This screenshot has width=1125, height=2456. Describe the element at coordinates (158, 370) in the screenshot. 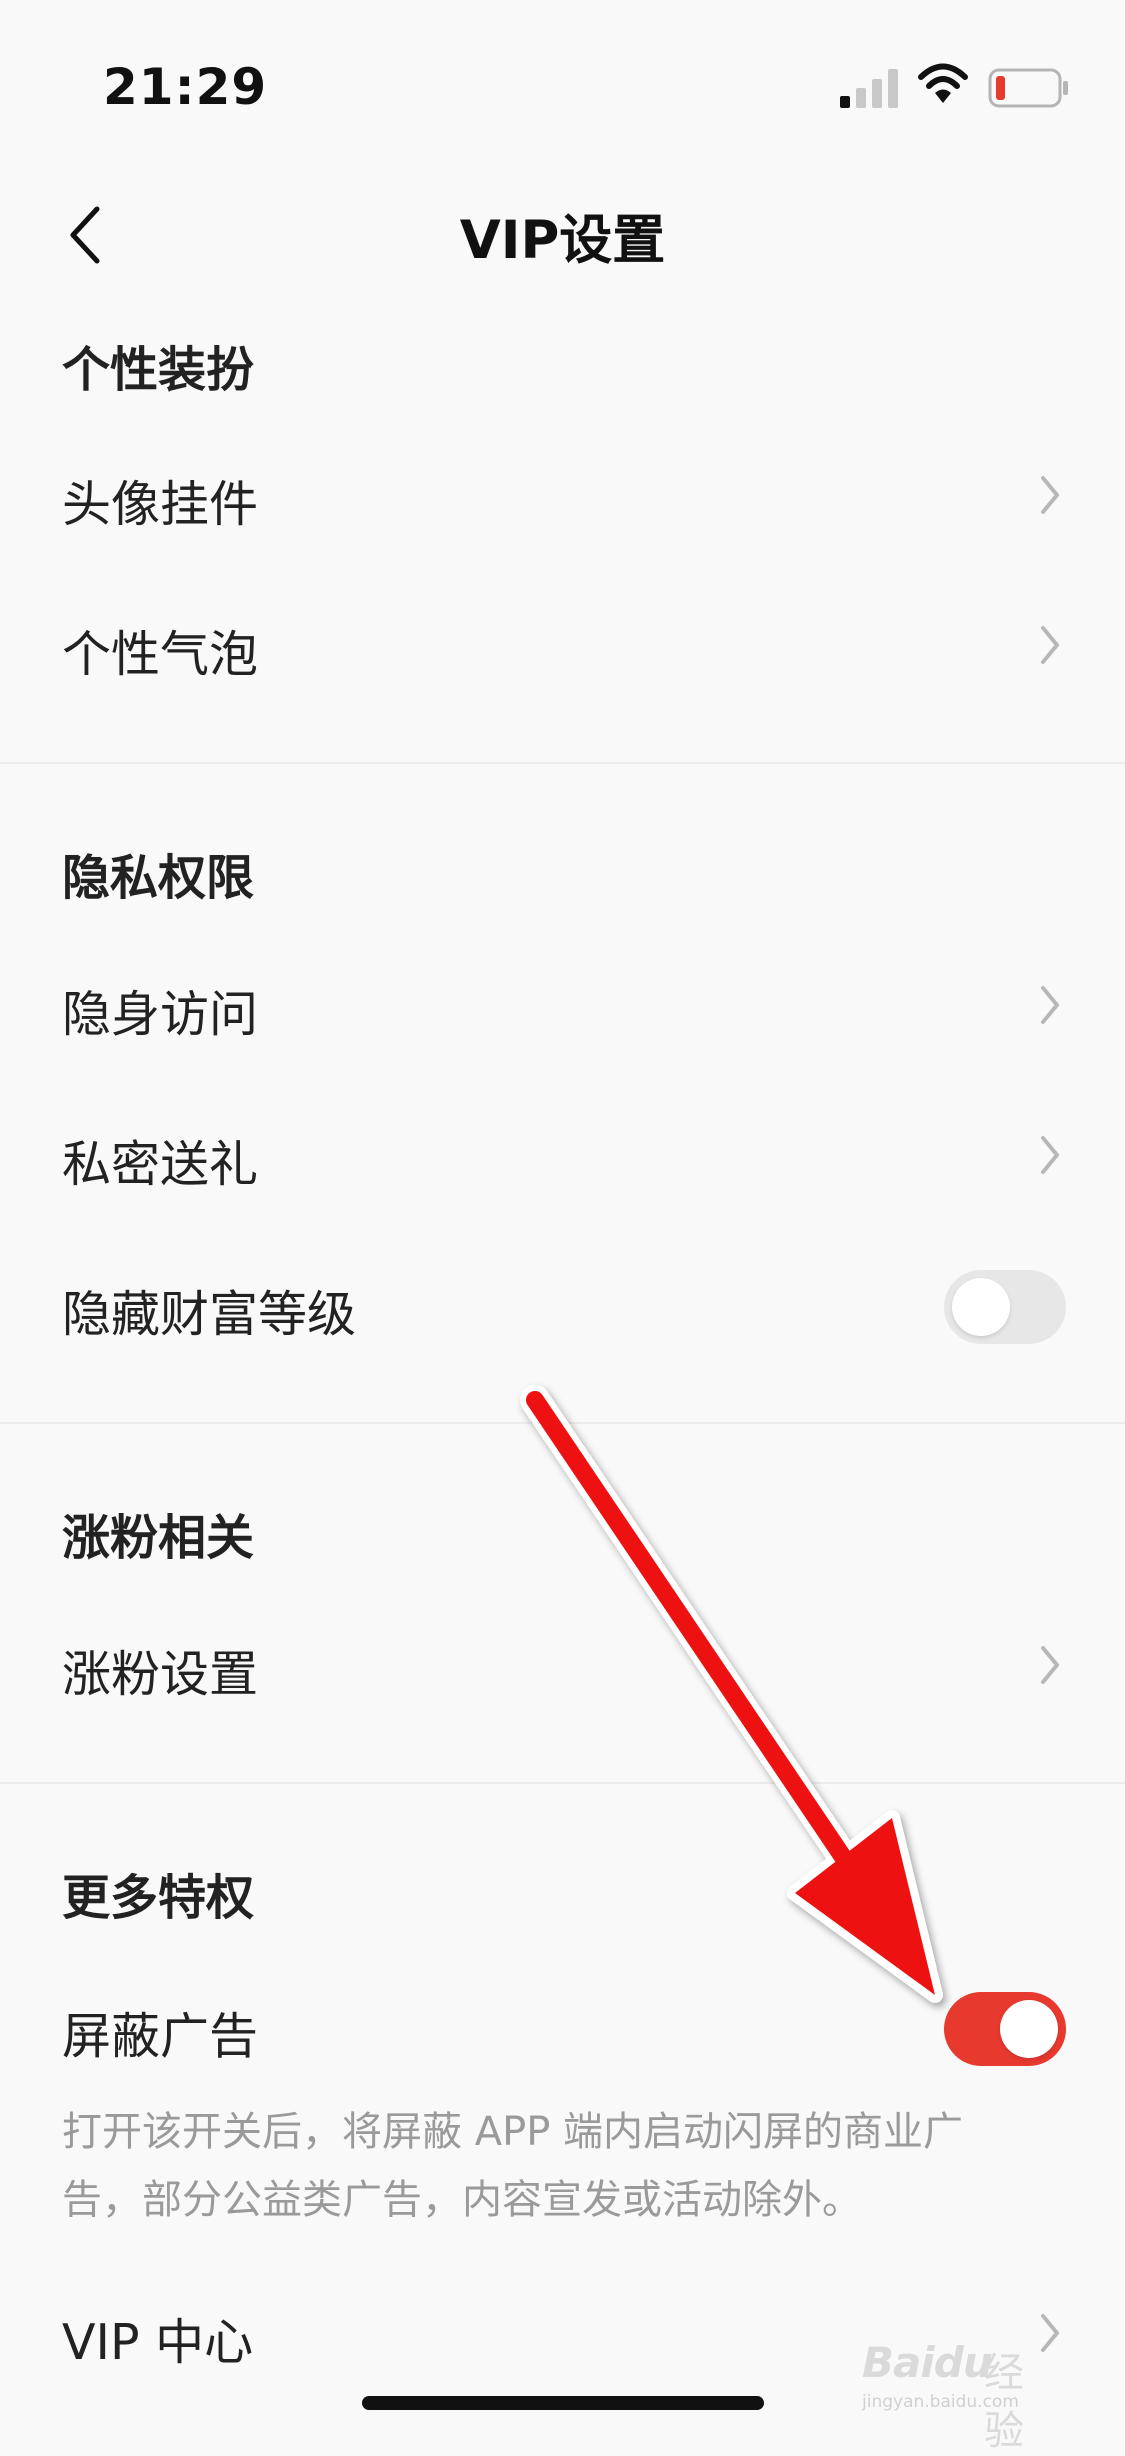

I see `section-title-personal-decoration: 个性装扮` at that location.